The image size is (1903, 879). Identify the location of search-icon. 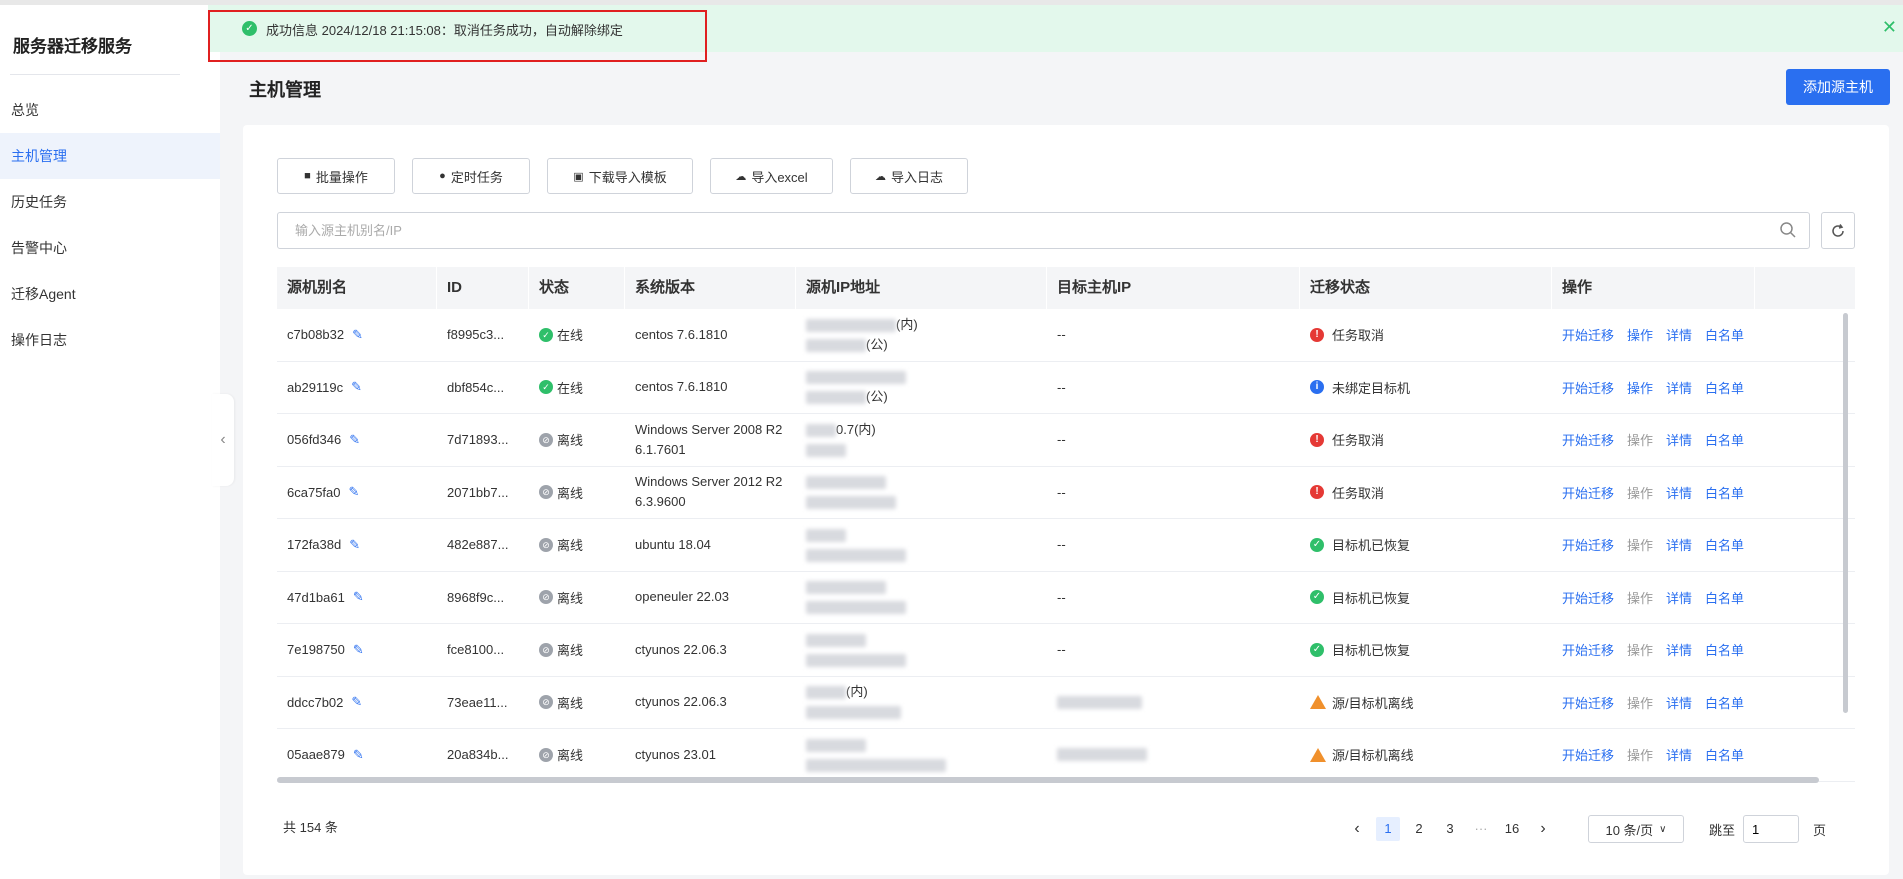
(1788, 230).